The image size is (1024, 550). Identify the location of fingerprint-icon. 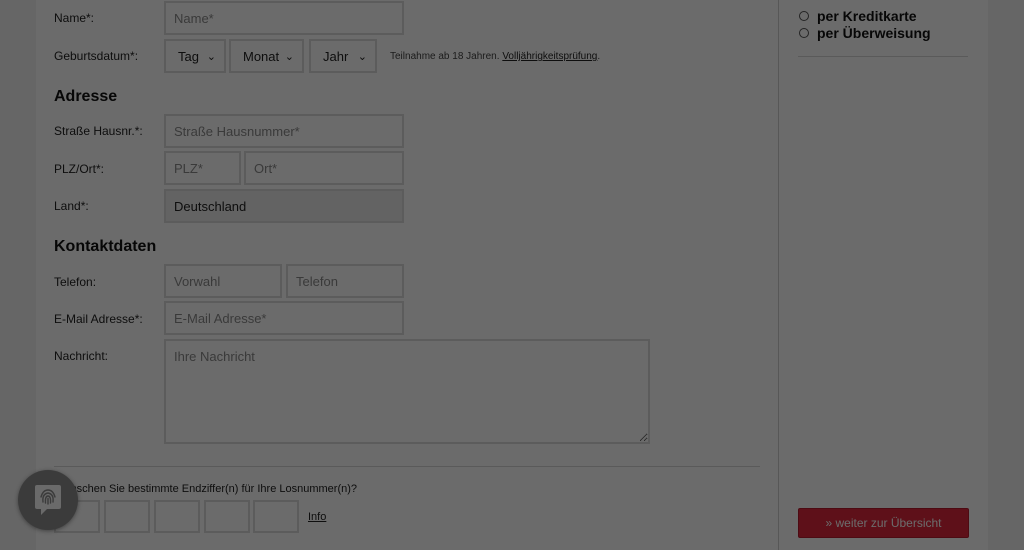
(48, 500).